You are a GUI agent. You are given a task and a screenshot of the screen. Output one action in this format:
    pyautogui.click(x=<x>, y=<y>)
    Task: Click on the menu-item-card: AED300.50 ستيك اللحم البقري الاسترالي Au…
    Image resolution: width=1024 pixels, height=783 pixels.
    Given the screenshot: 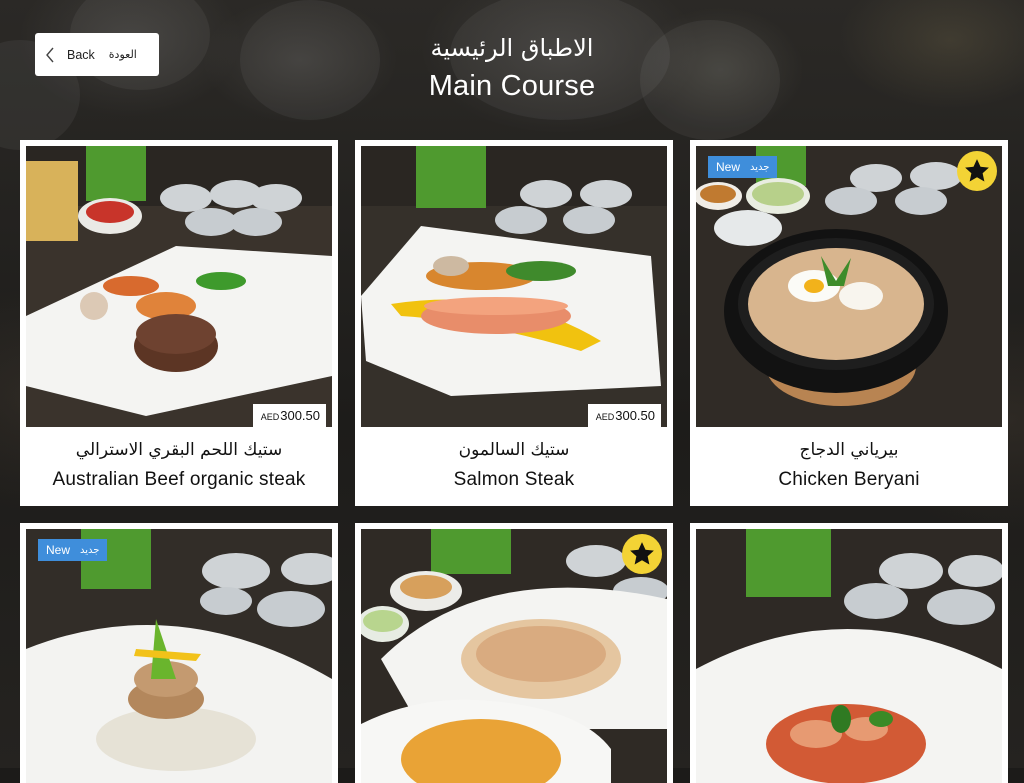 What is the action you would take?
    pyautogui.click(x=179, y=323)
    